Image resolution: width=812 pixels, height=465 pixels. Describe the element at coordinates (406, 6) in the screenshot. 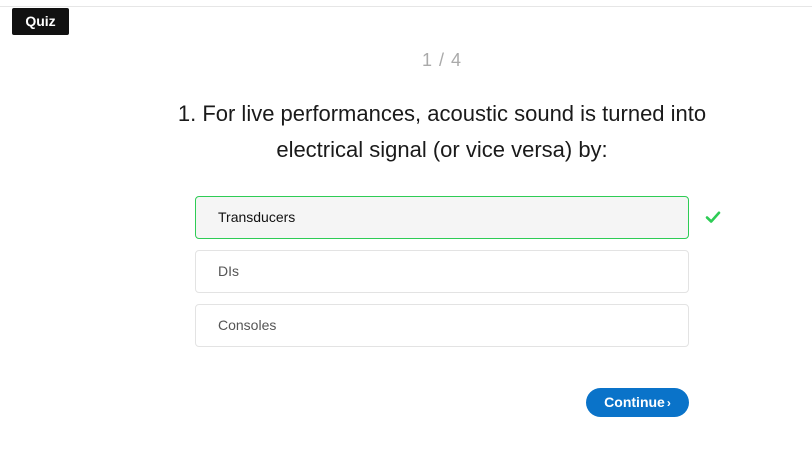

I see `top-divider` at that location.